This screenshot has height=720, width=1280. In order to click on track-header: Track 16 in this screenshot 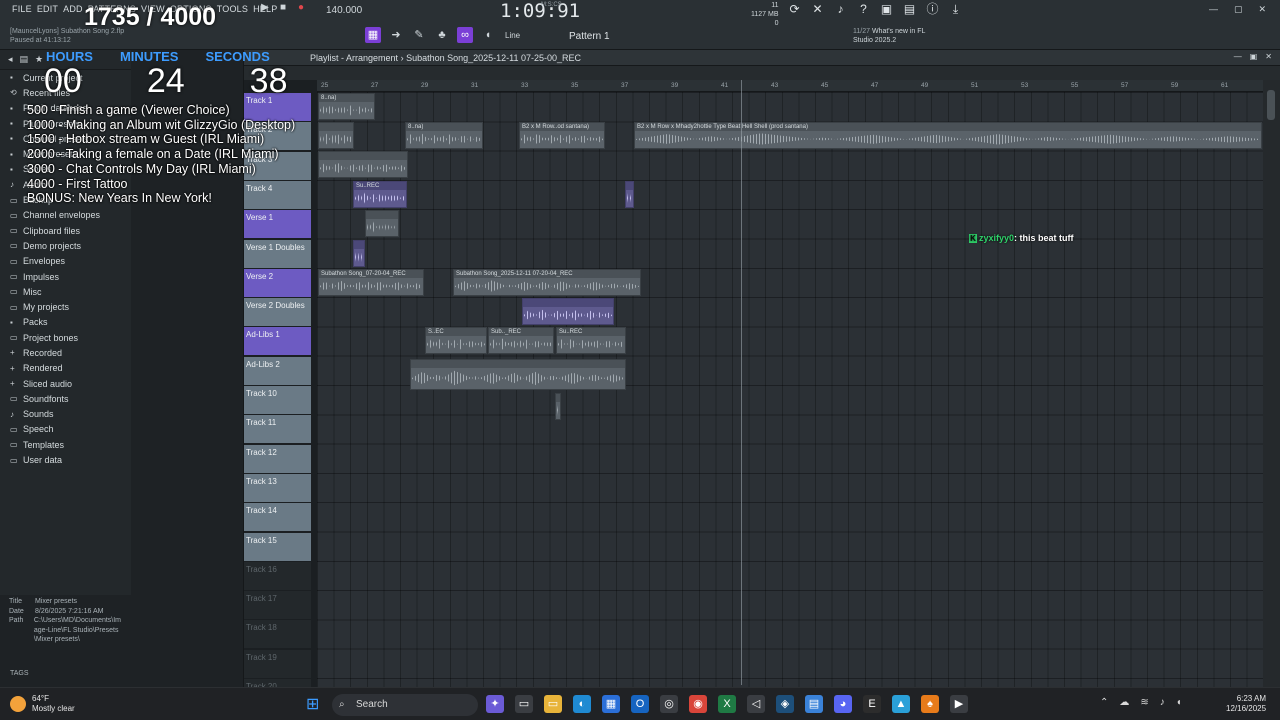, I will do `click(277, 576)`.